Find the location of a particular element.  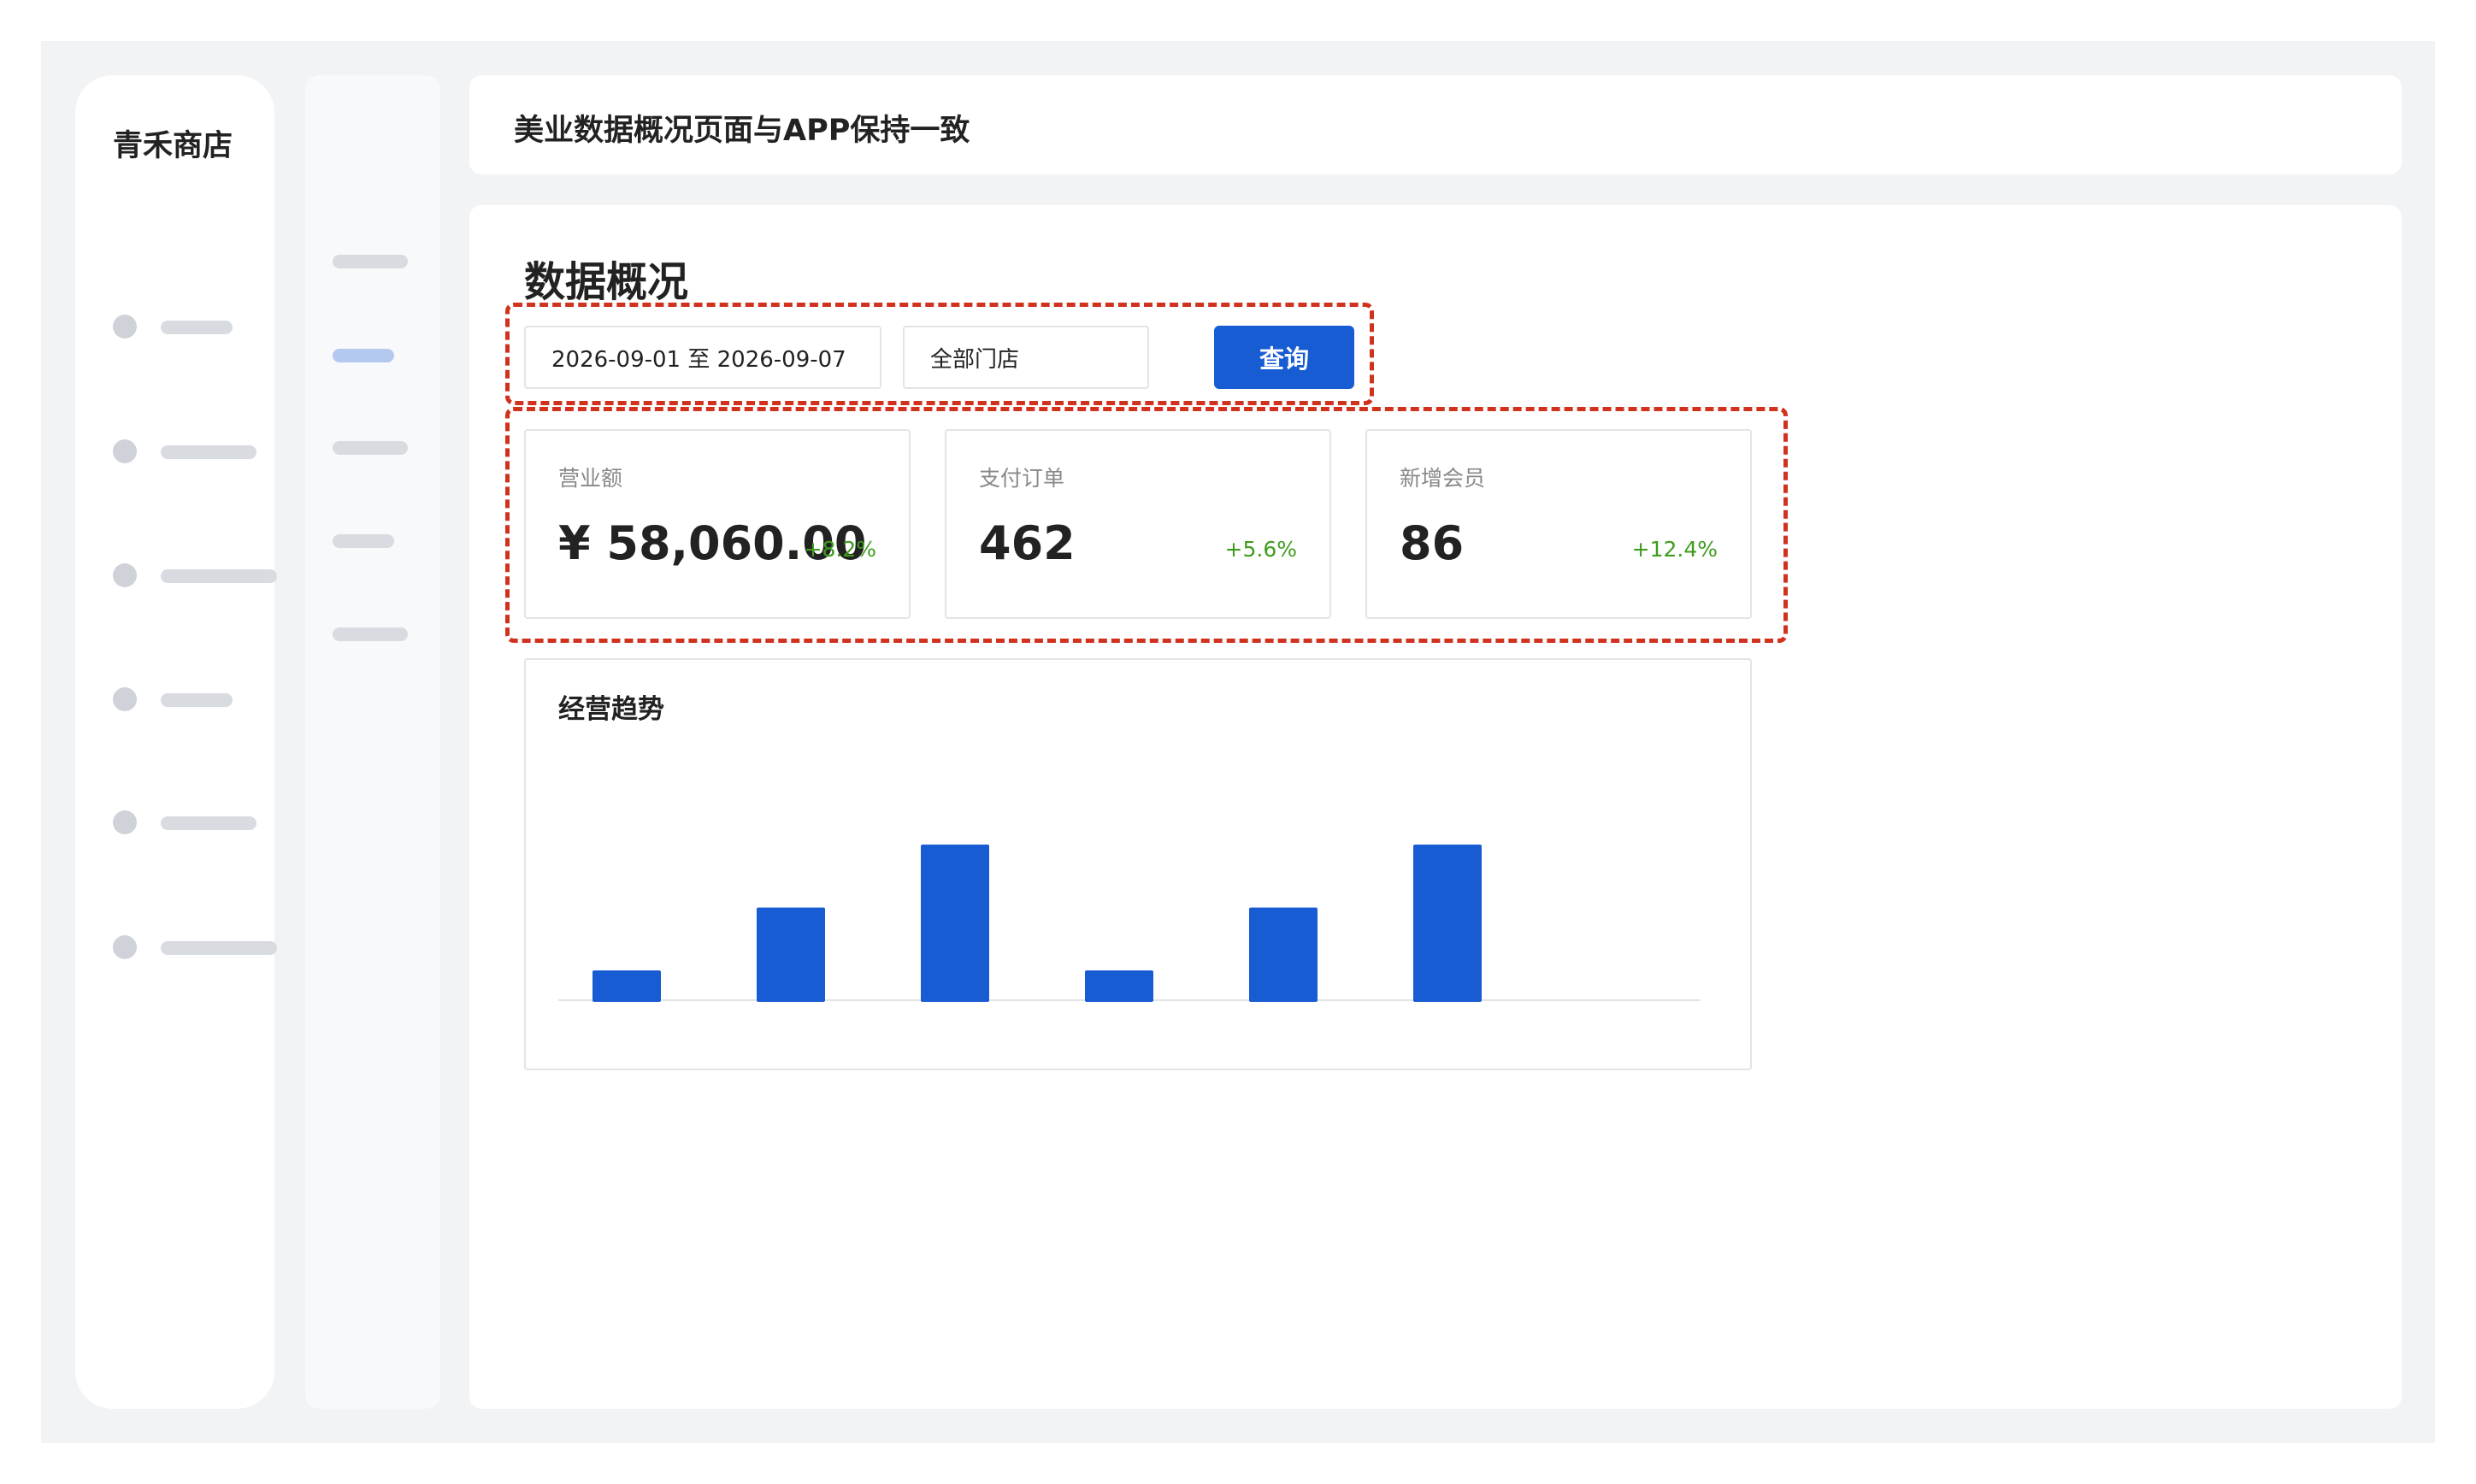

metric-label: 支付订单 is located at coordinates (1022, 479).